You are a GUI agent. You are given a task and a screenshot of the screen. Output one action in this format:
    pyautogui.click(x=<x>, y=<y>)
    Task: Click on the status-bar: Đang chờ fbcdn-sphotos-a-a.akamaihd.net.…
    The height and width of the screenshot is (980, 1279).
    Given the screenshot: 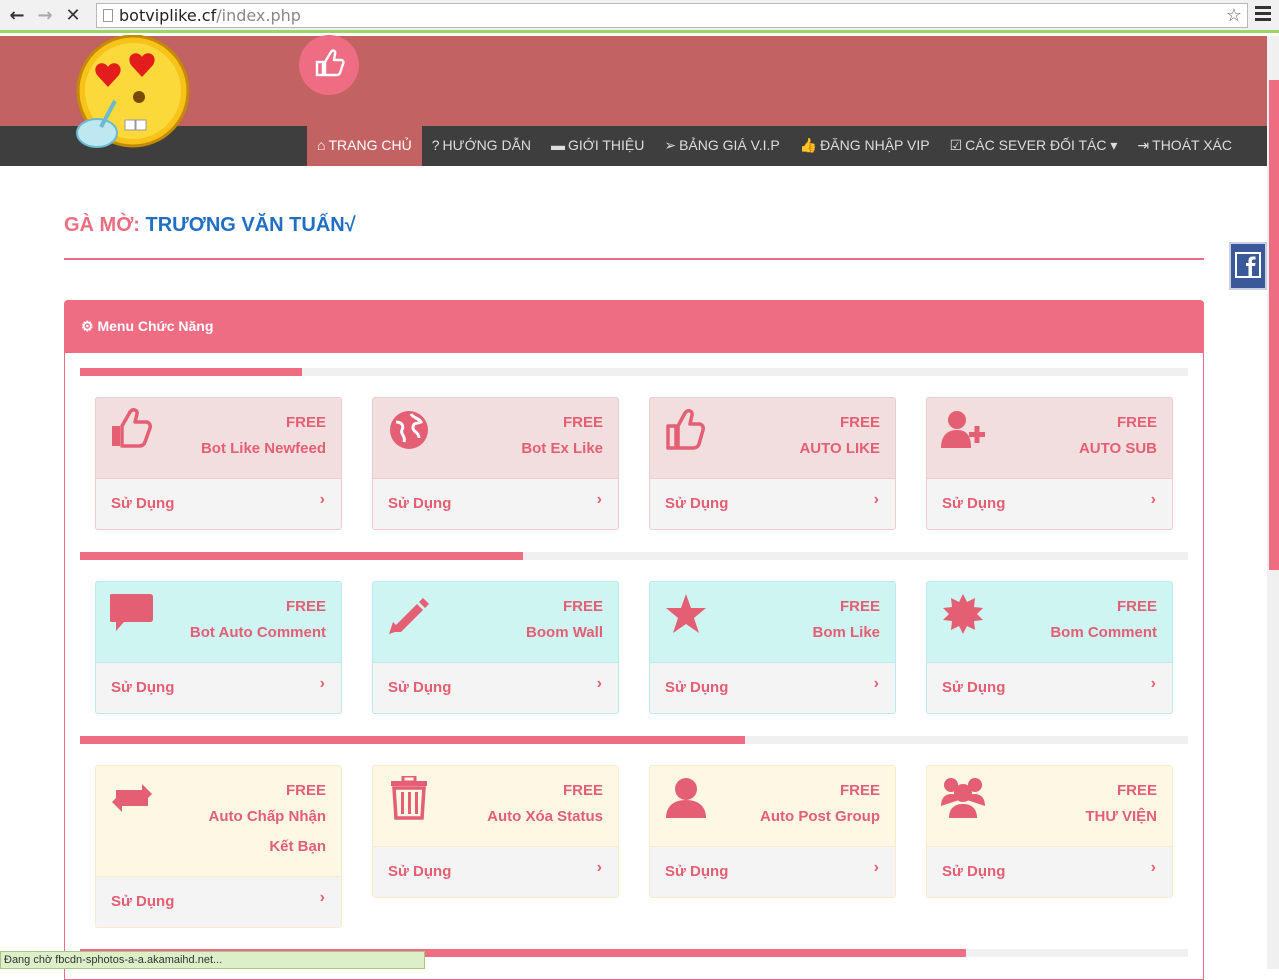 What is the action you would take?
    pyautogui.click(x=212, y=960)
    